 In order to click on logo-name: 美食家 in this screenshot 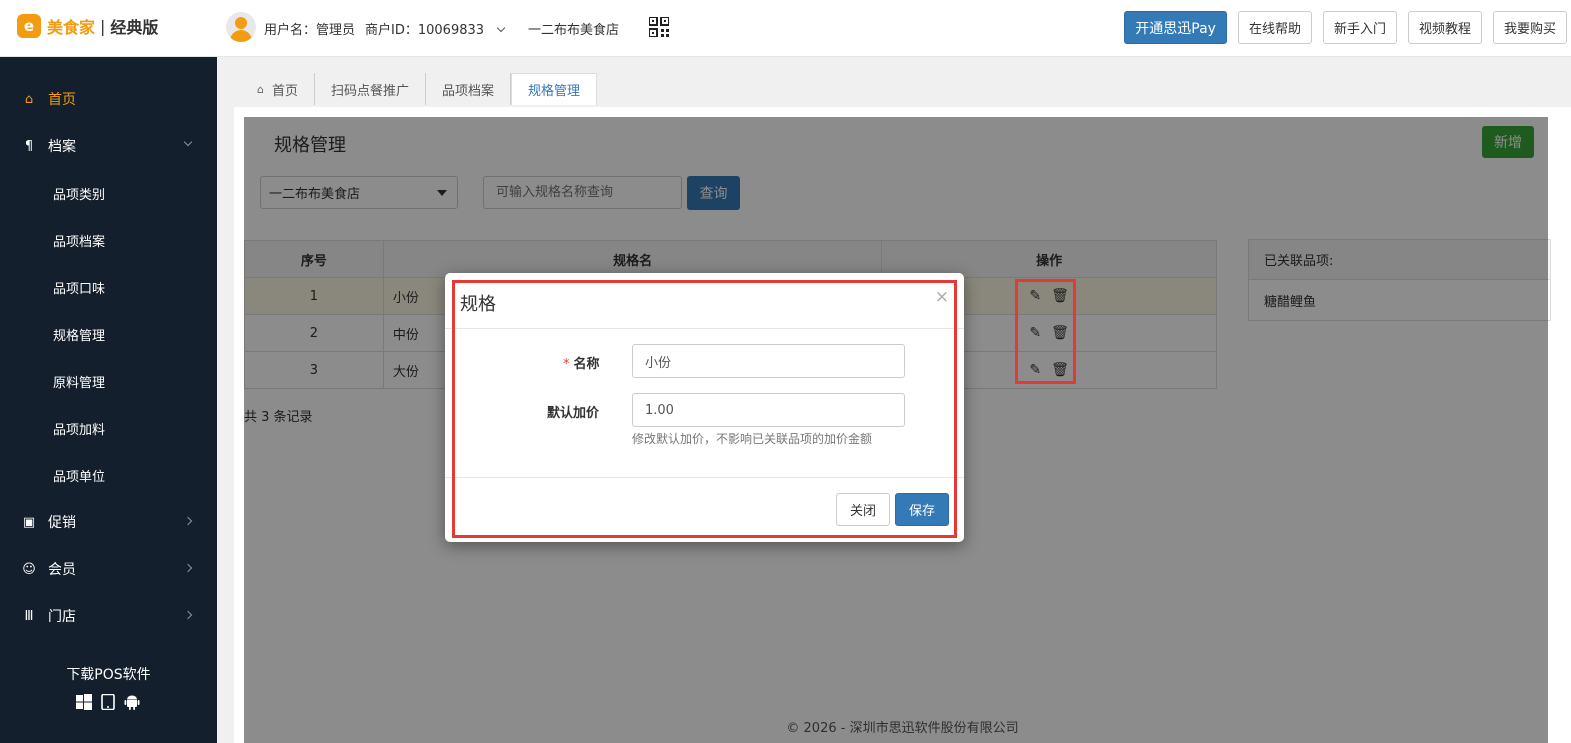, I will do `click(71, 27)`.